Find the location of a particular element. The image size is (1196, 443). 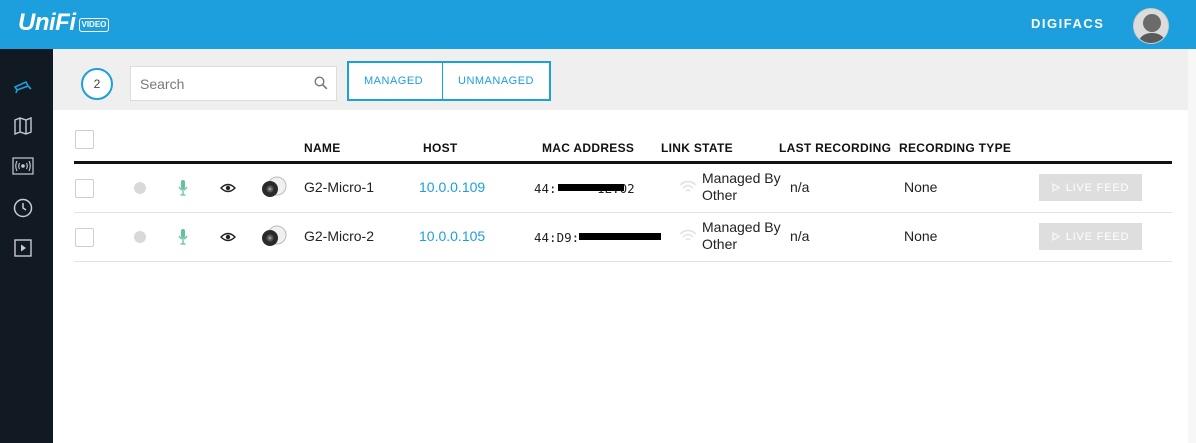

user-avatar is located at coordinates (1151, 26).